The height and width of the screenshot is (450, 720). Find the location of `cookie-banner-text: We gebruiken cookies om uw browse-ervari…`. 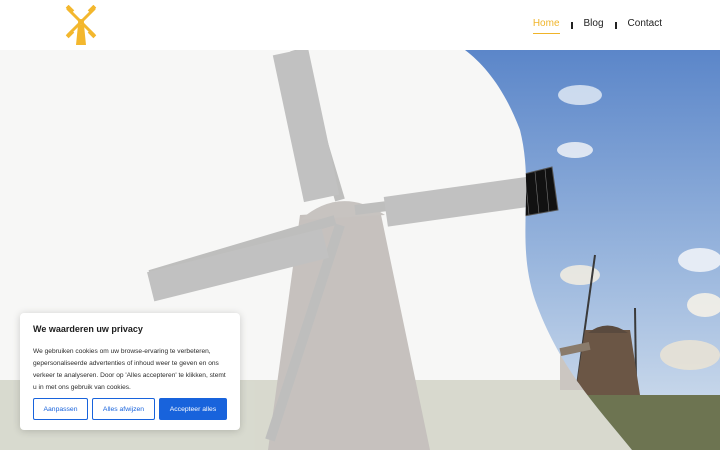

cookie-banner-text: We gebruiken cookies om uw browse-ervari… is located at coordinates (129, 369).